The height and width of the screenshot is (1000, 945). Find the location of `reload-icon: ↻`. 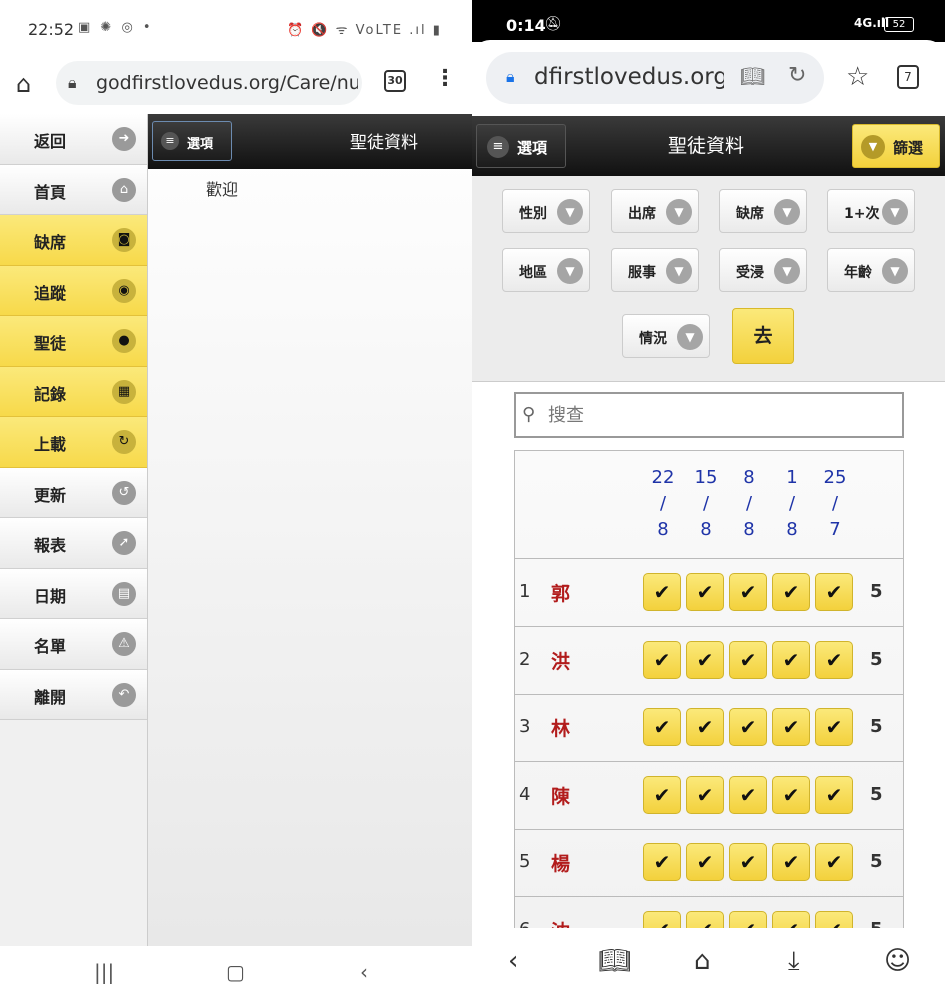

reload-icon: ↻ is located at coordinates (797, 75).